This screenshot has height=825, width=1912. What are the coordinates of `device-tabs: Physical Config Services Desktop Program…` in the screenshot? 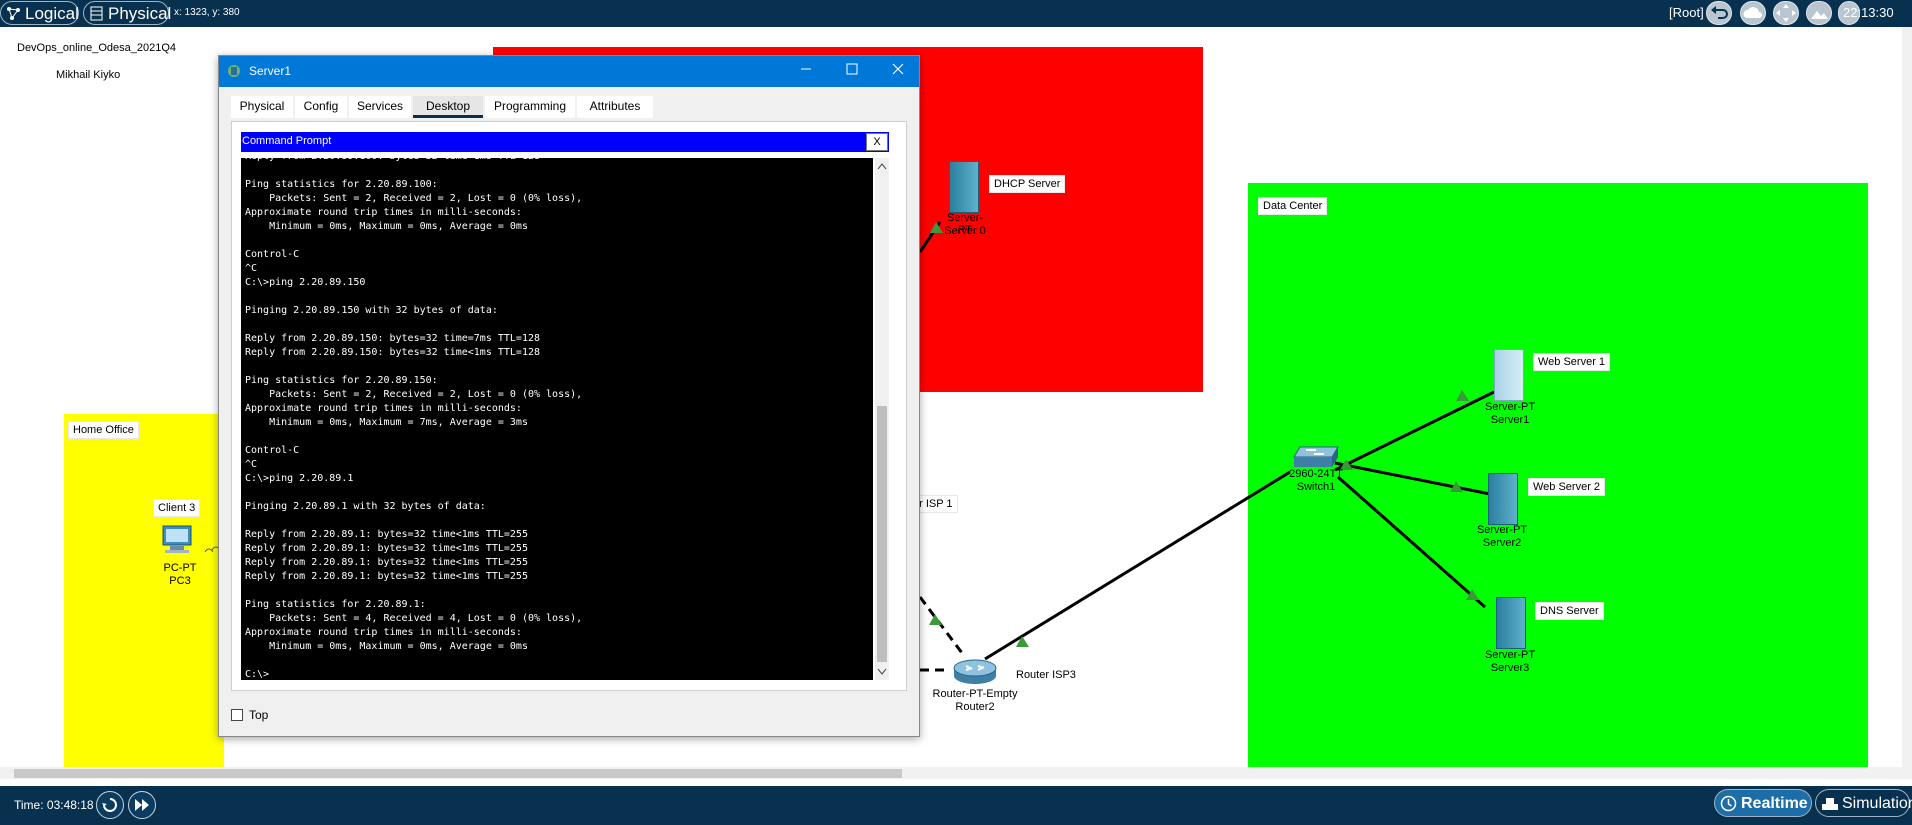 It's located at (556, 107).